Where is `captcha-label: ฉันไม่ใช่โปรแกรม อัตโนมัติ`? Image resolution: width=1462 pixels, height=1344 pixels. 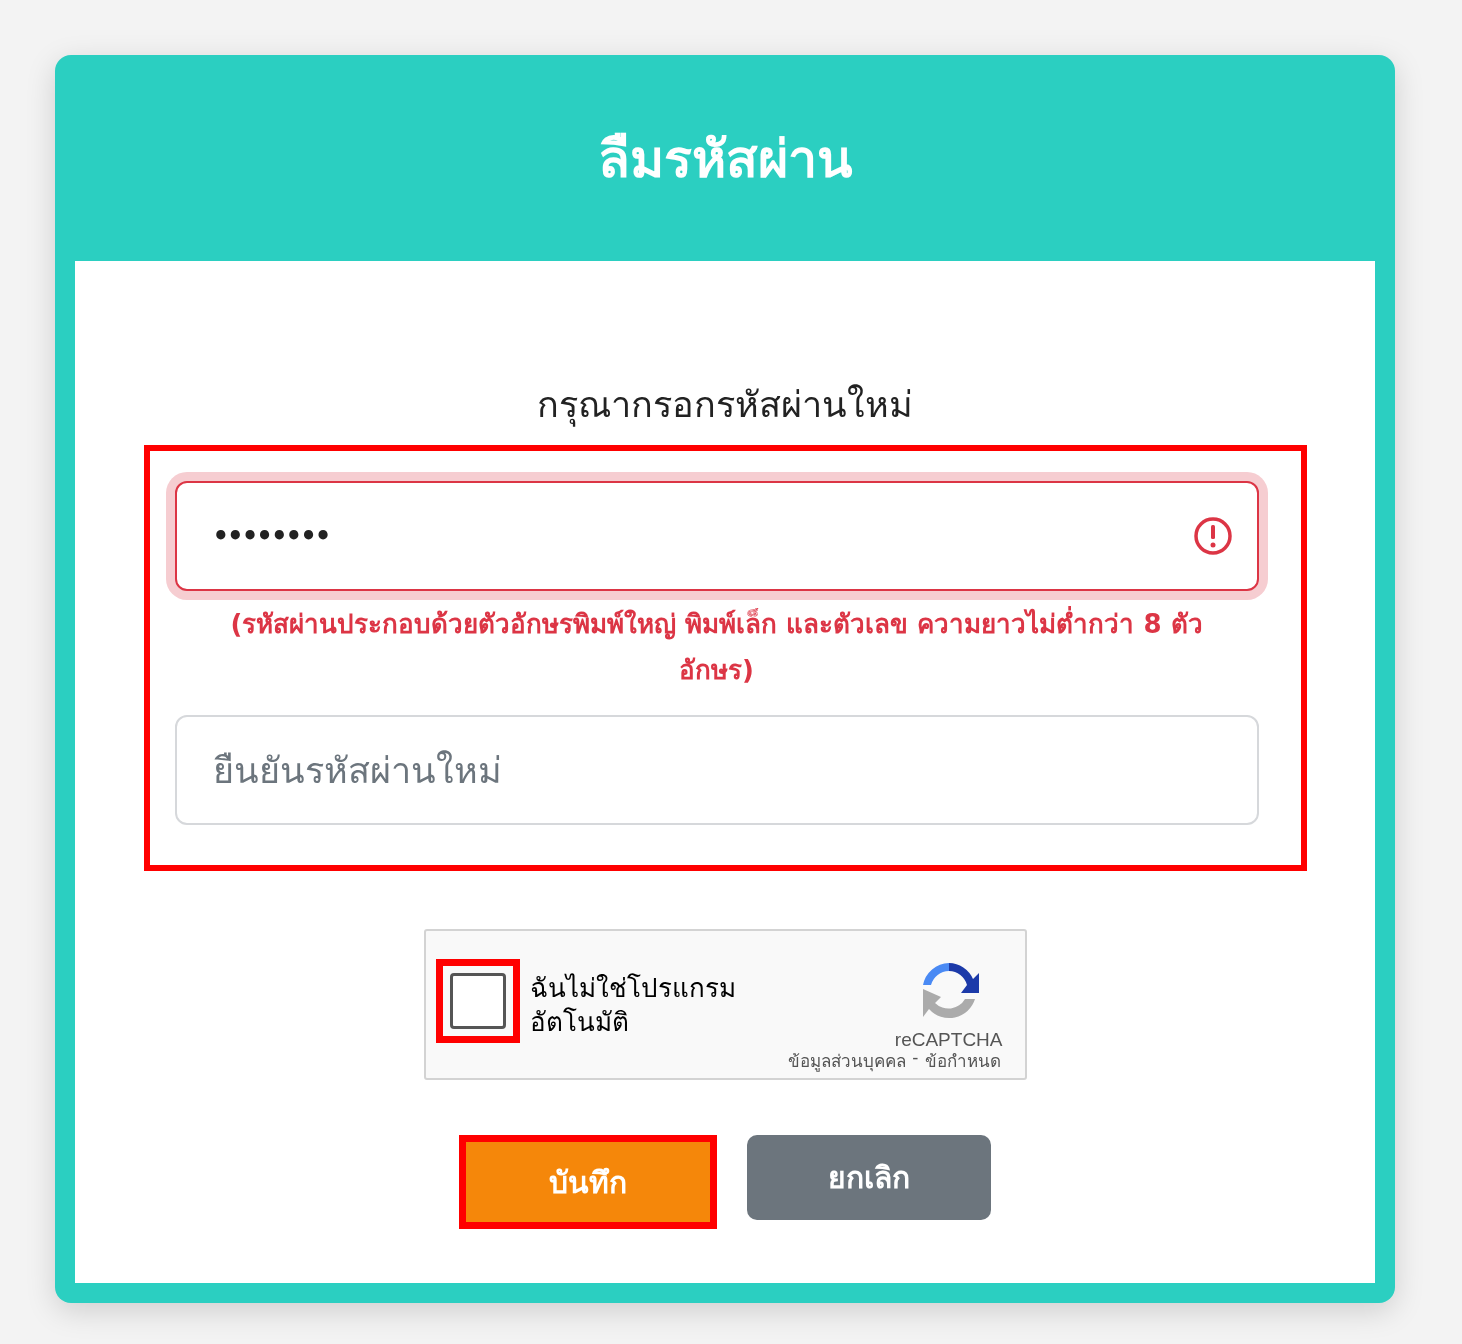
captcha-label: ฉันไม่ใช่โปรแกรม อัตโนมัติ is located at coordinates (633, 1005).